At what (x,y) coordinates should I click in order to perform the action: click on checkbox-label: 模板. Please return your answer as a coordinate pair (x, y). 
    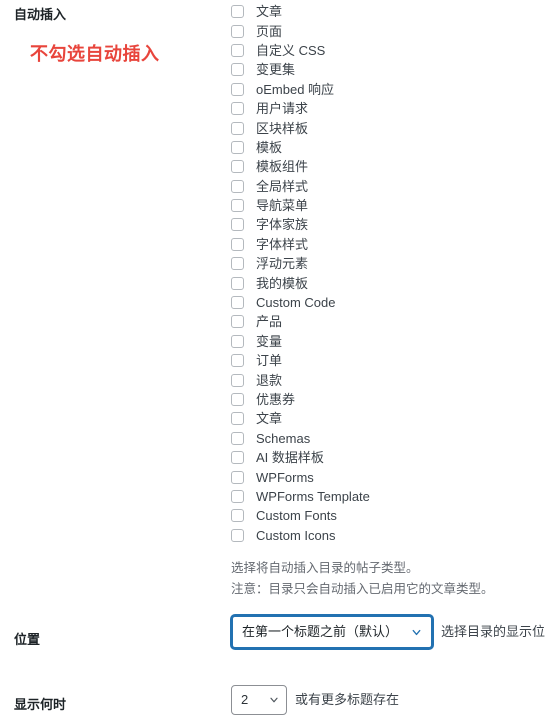
    Looking at the image, I should click on (269, 147).